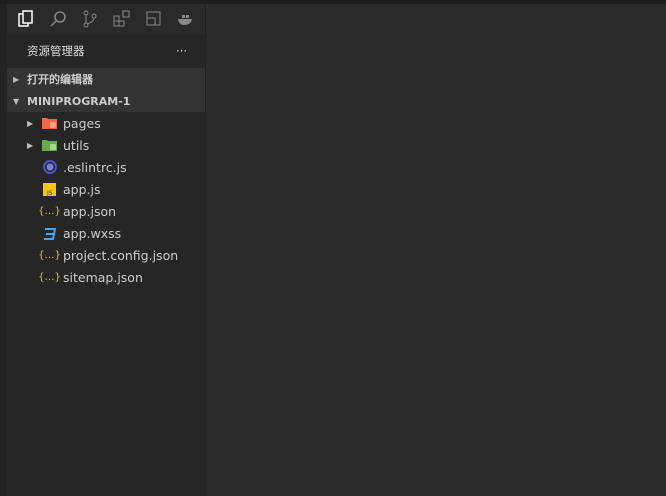 The image size is (666, 496). Describe the element at coordinates (186, 19) in the screenshot. I see `docker-icon` at that location.